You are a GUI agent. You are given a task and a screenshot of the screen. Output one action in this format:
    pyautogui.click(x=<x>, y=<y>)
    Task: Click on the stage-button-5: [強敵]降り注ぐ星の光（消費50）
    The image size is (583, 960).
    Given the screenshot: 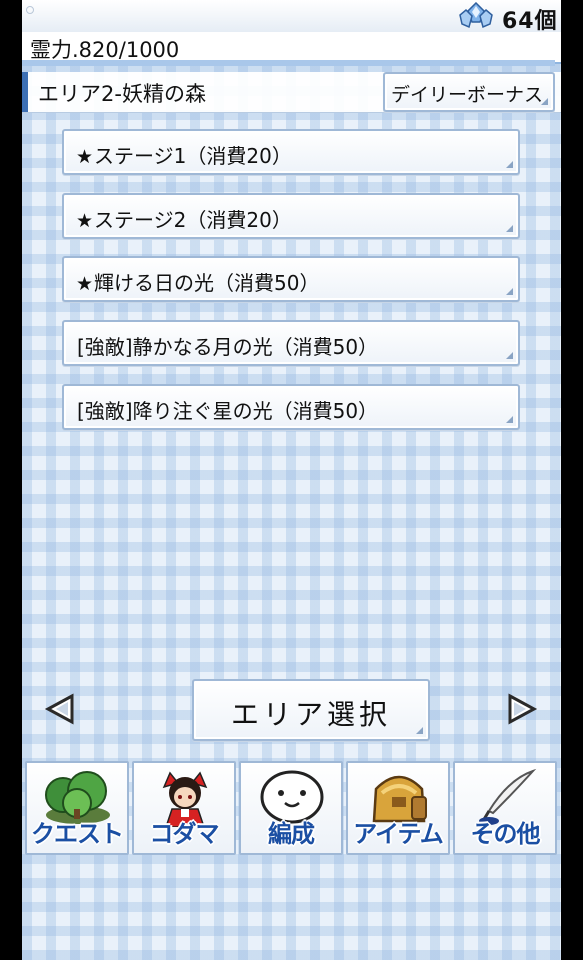 What is the action you would take?
    pyautogui.click(x=291, y=407)
    